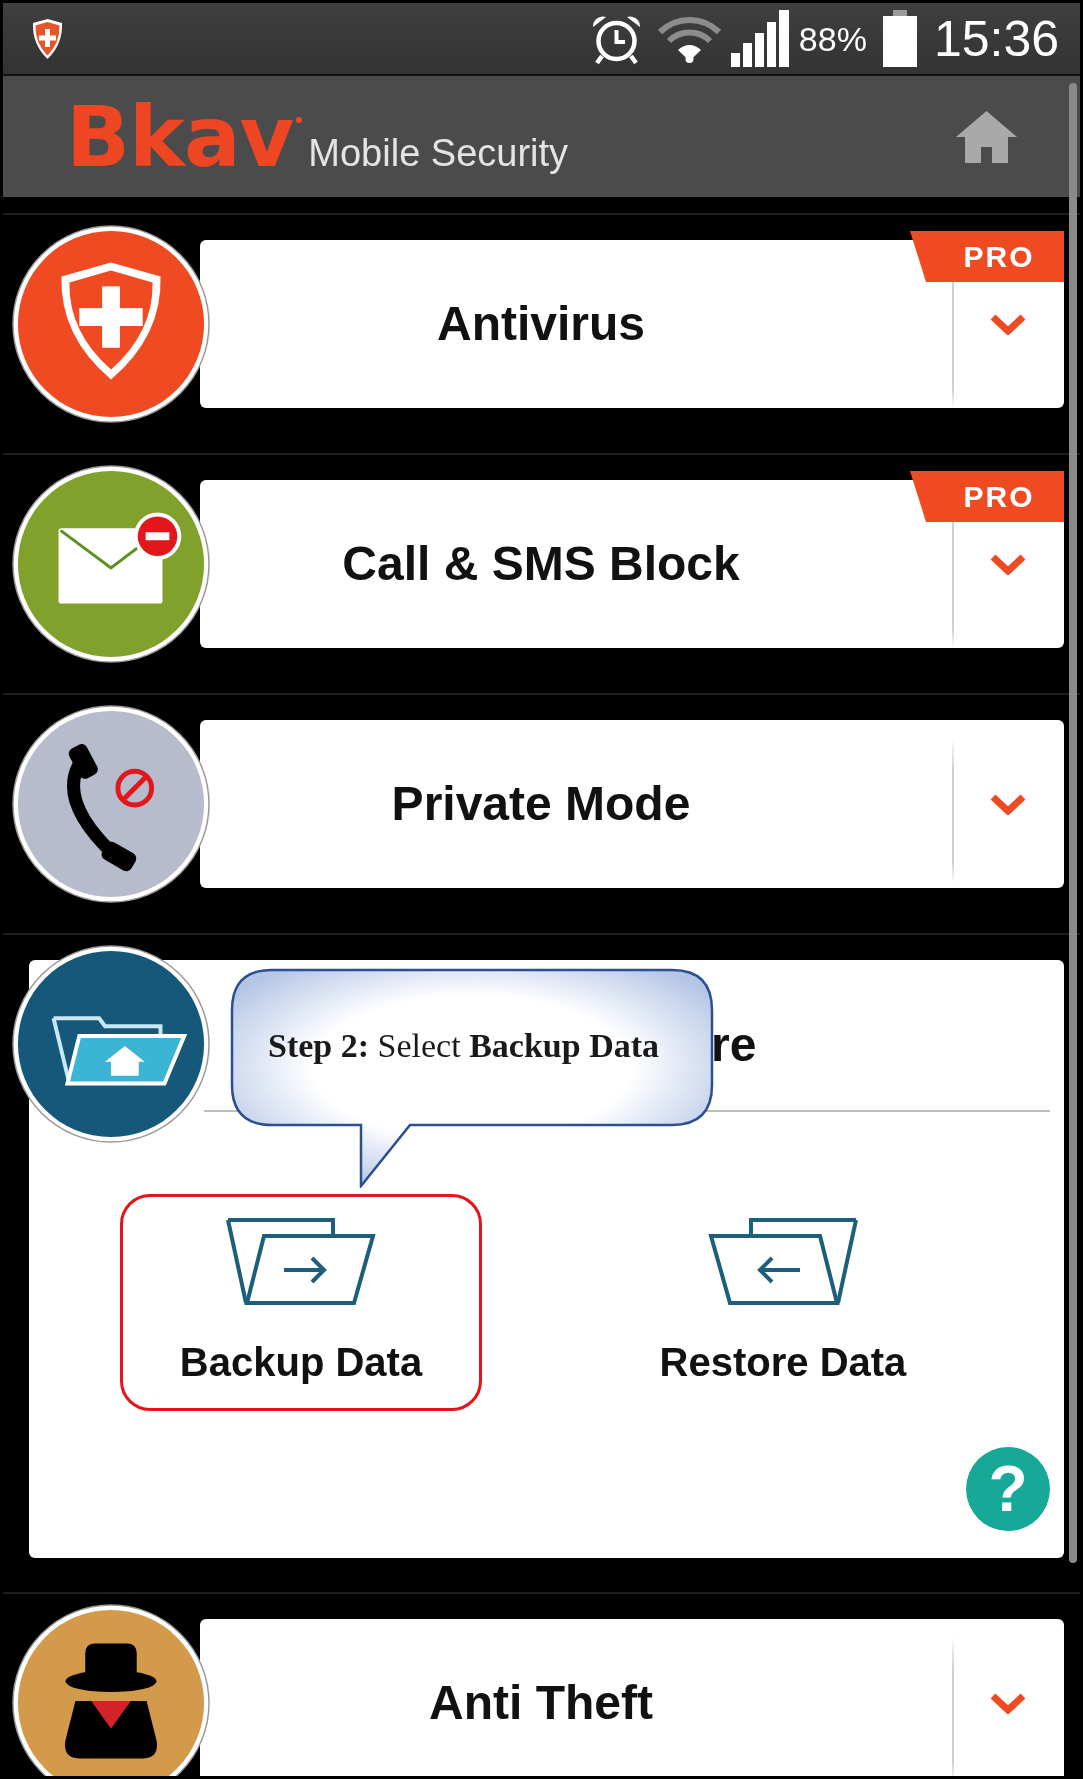  Describe the element at coordinates (832, 38) in the screenshot. I see `battery-percentage: 88%` at that location.